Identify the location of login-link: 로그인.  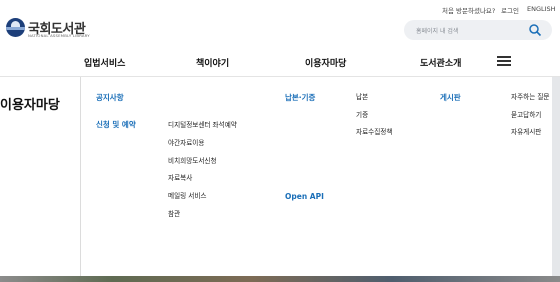
(510, 10).